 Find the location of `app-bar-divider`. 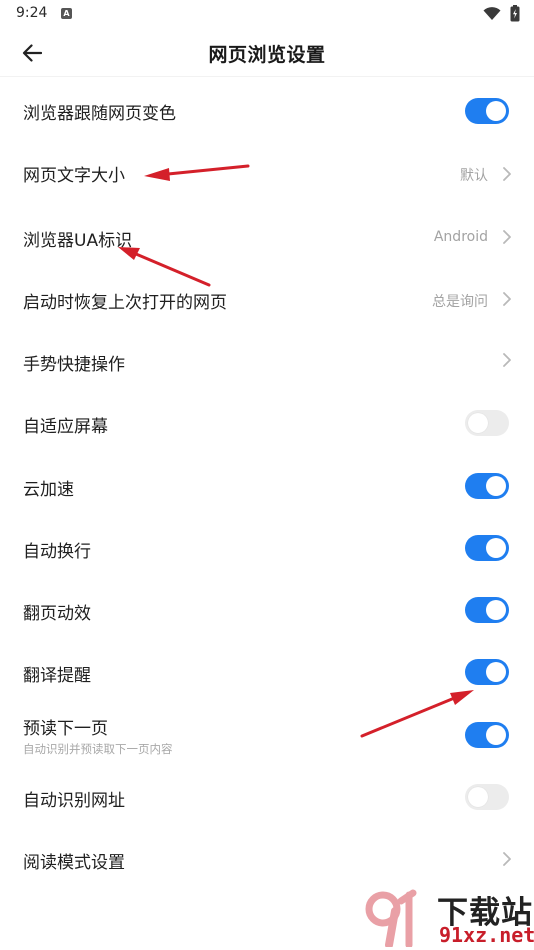

app-bar-divider is located at coordinates (267, 76).